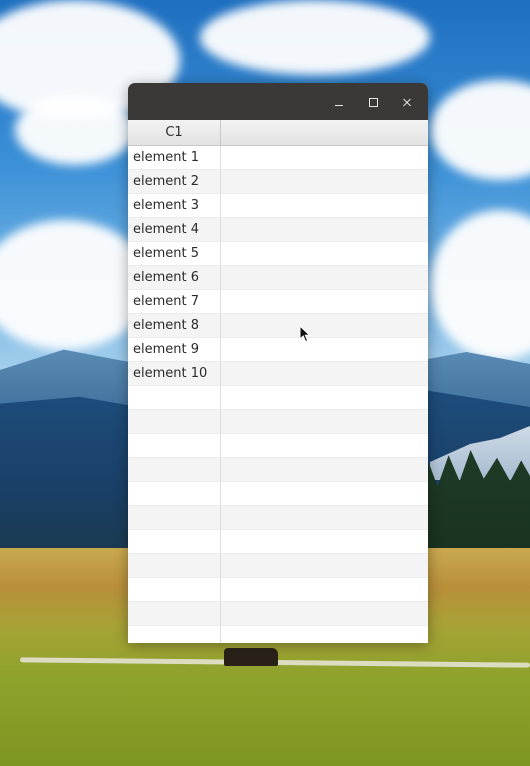  I want to click on table-cell-c1: element 8, so click(174, 325).